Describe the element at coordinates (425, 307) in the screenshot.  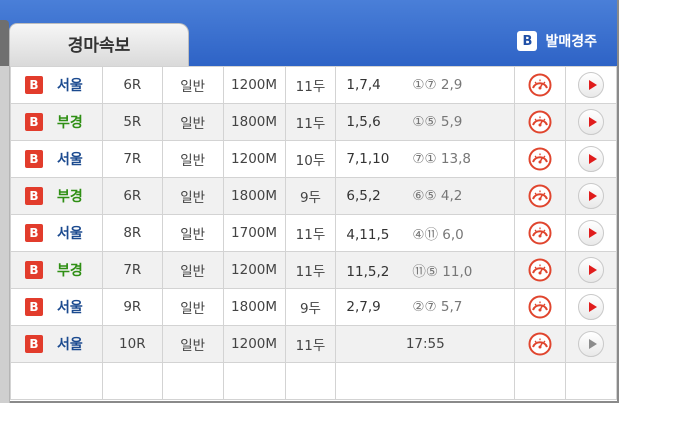
I see `result-cell: 2,7,9 ②⑦ 5,7` at that location.